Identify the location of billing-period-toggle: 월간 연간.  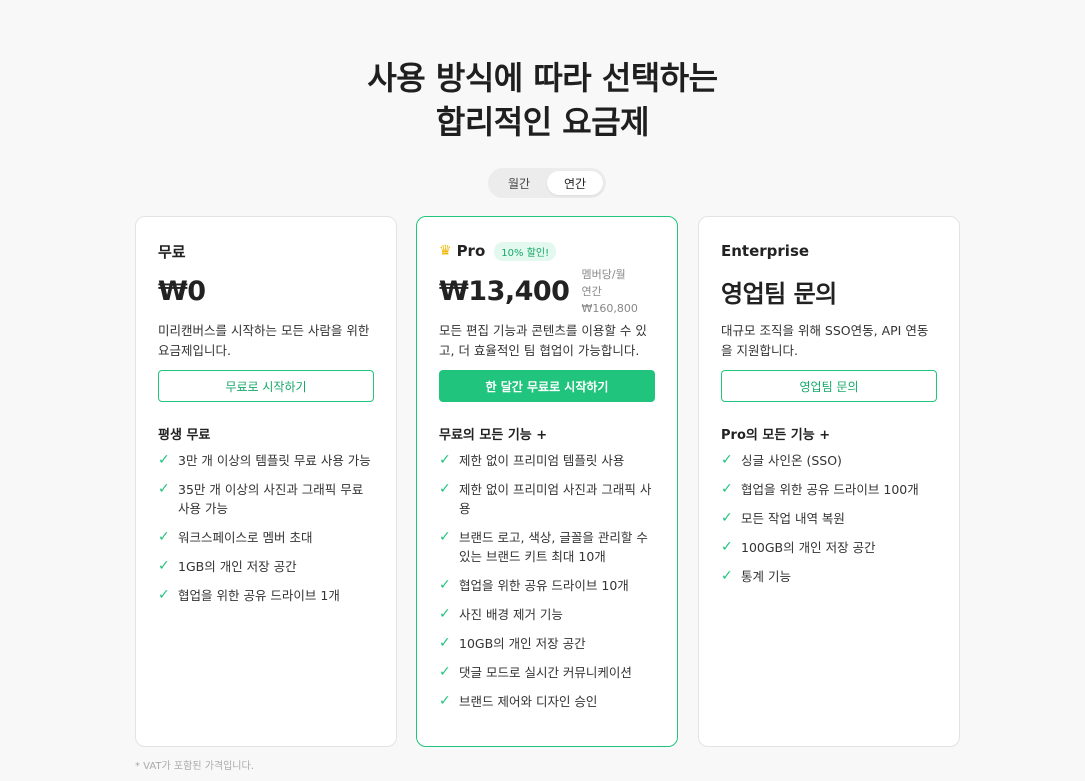
(547, 183).